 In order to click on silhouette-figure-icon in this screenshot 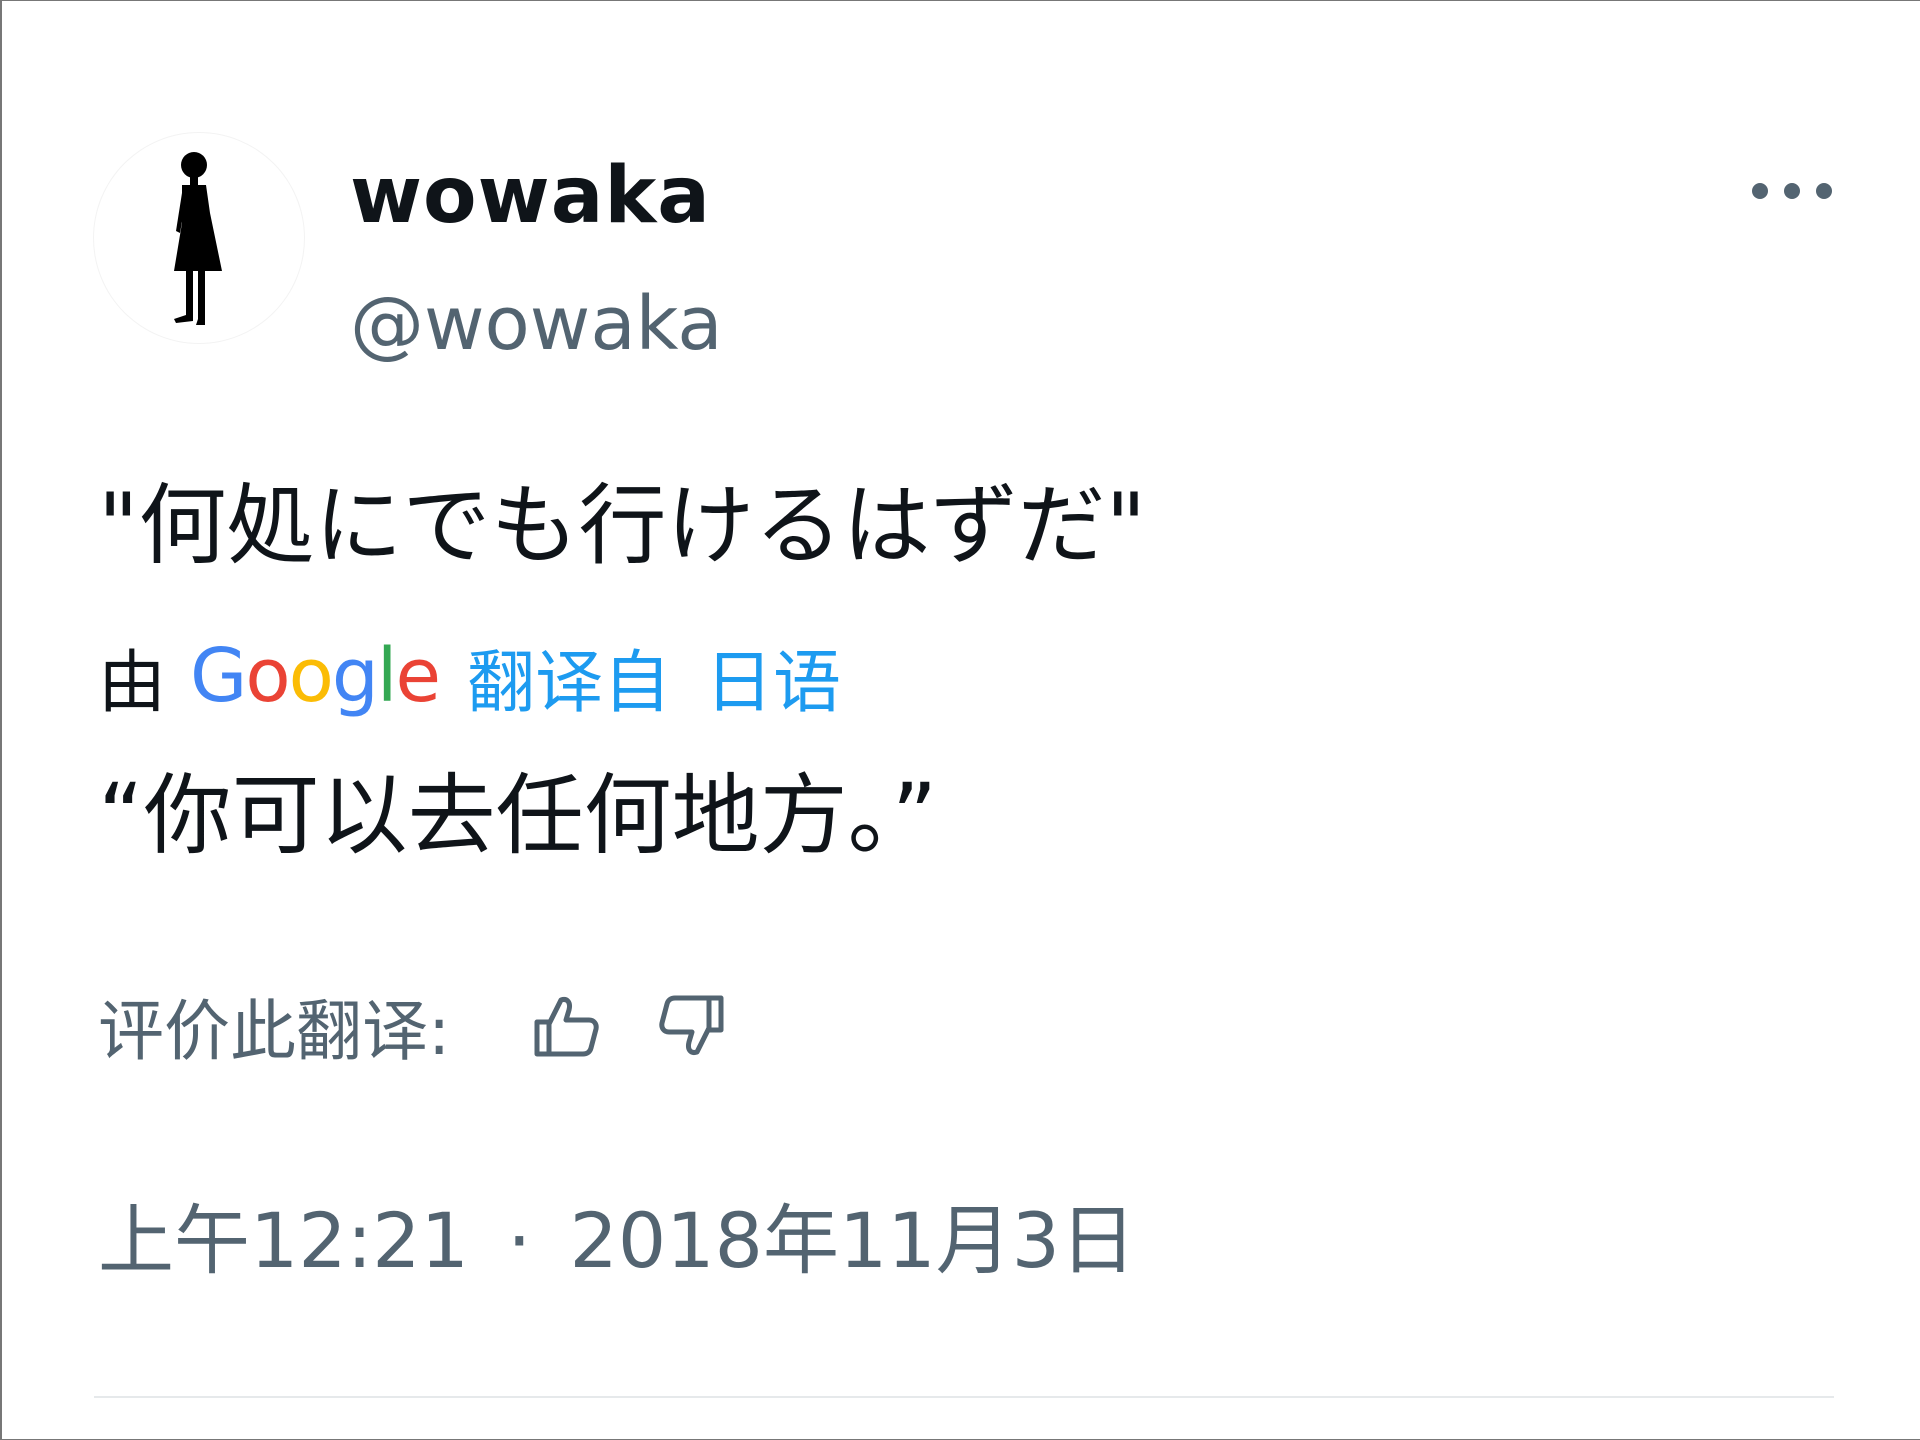, I will do `click(198, 238)`.